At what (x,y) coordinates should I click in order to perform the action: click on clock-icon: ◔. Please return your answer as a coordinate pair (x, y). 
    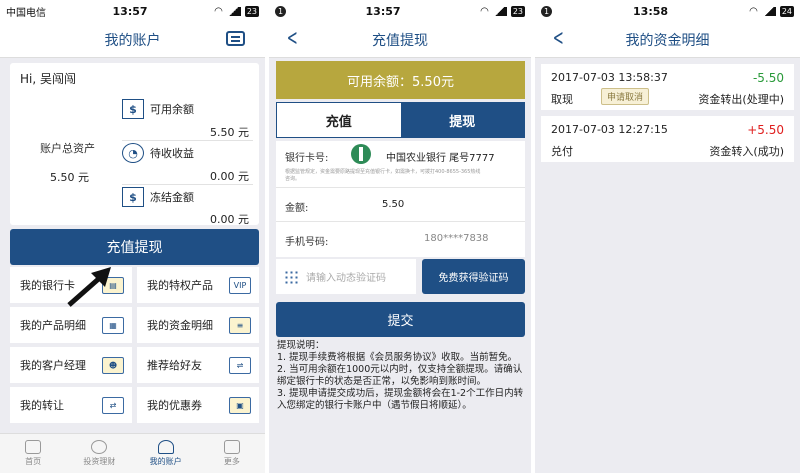
    Looking at the image, I should click on (133, 153).